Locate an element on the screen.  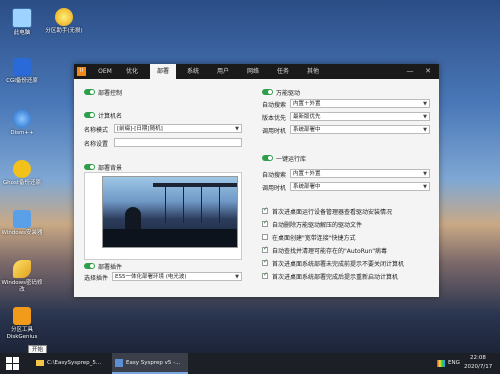
ghost-icon is located at coordinates (22, 169).